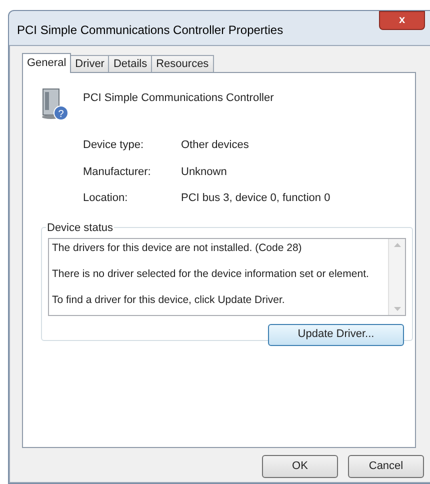  What do you see at coordinates (117, 172) in the screenshot?
I see `property-label: Manufacturer:` at bounding box center [117, 172].